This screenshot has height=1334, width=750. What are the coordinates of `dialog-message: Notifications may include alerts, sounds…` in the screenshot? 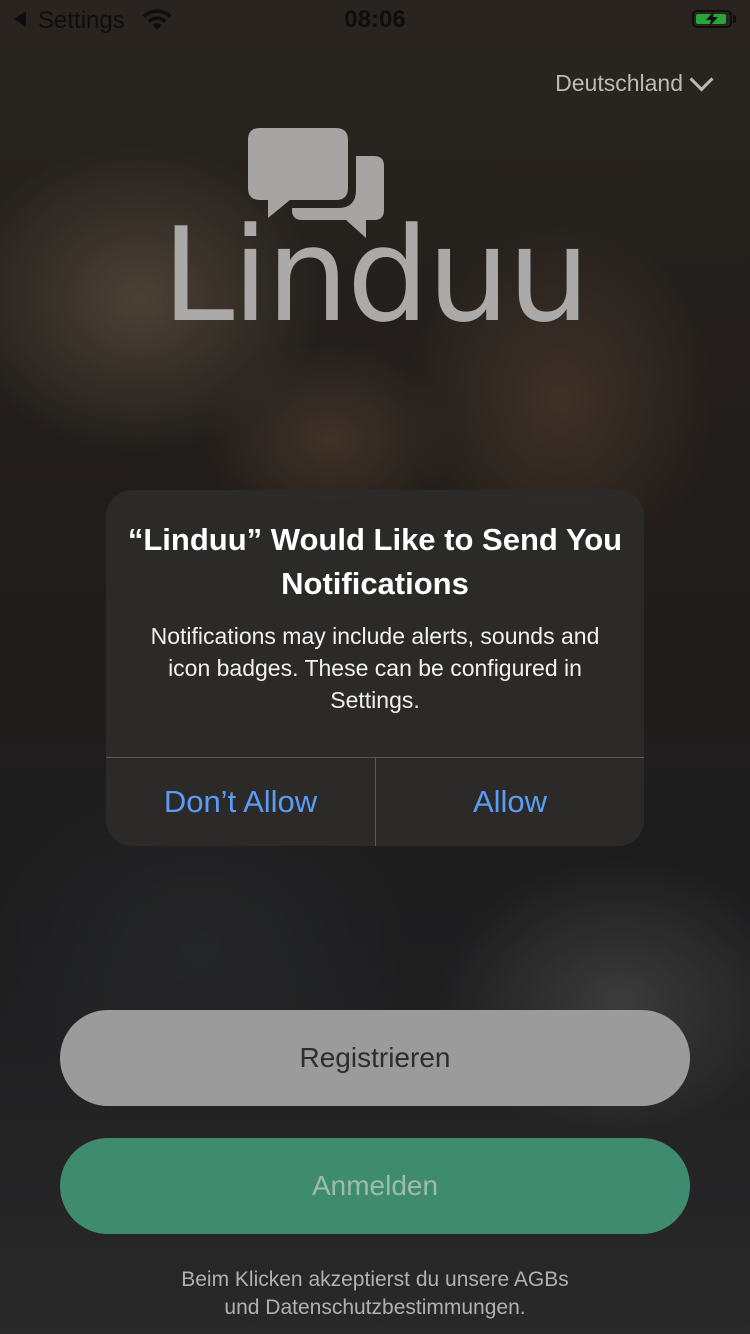 It's located at (375, 668).